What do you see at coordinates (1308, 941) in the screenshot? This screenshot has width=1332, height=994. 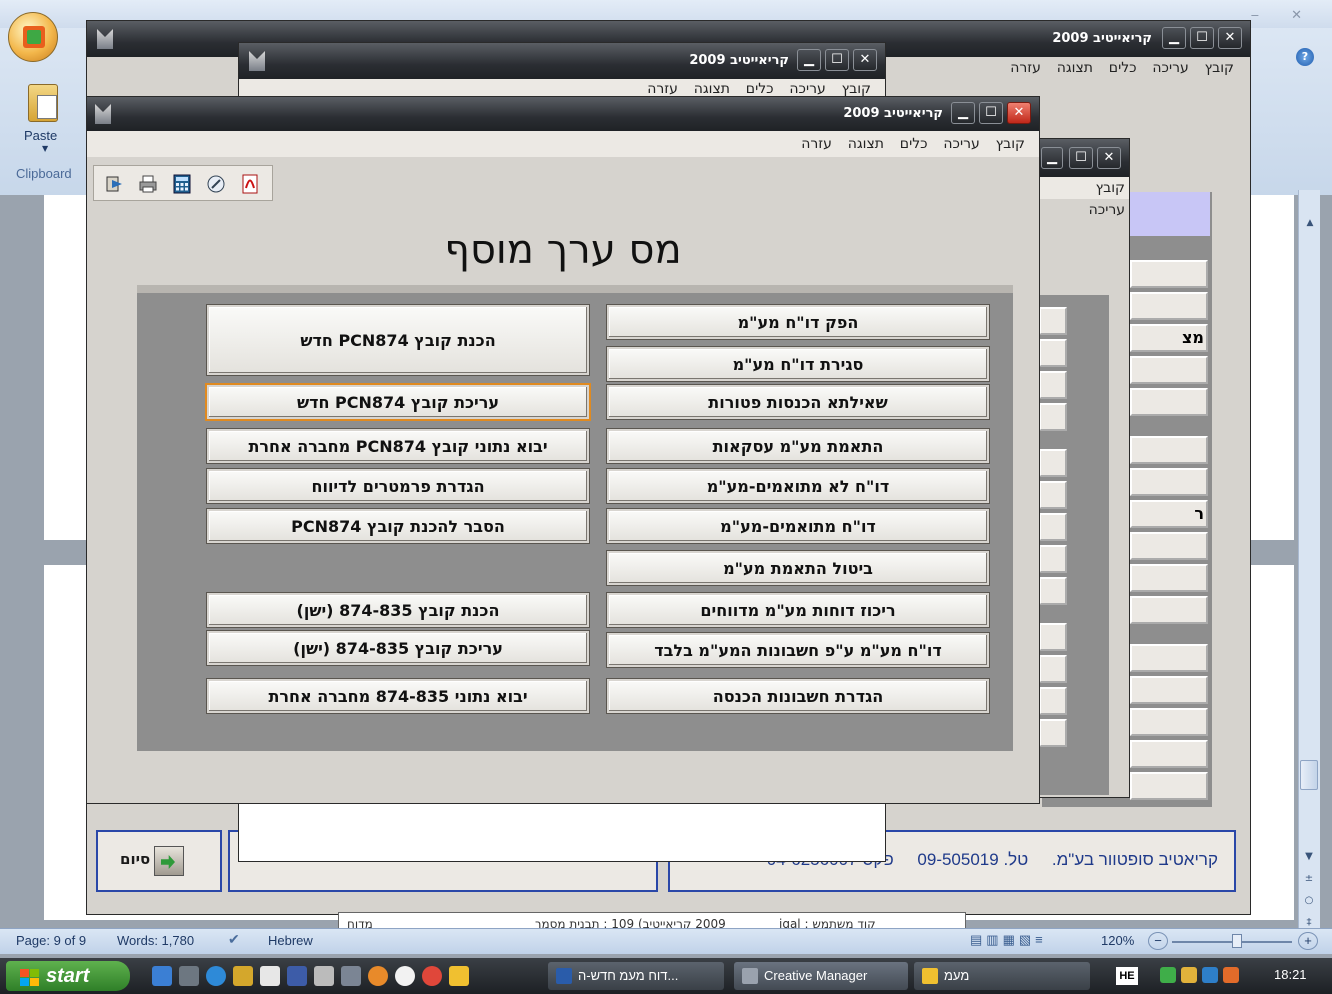 I see `zoom-in-icon: +` at bounding box center [1308, 941].